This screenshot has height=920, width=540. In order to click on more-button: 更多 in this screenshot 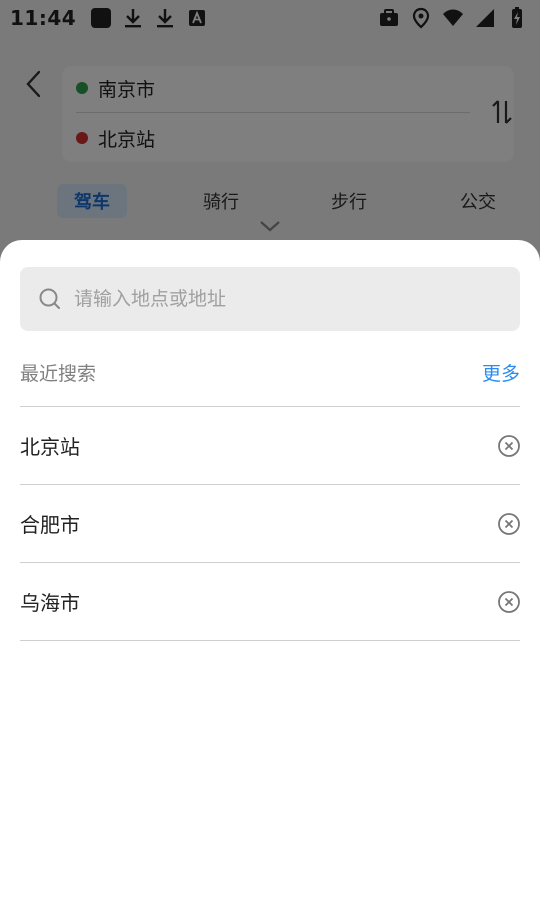, I will do `click(501, 372)`.